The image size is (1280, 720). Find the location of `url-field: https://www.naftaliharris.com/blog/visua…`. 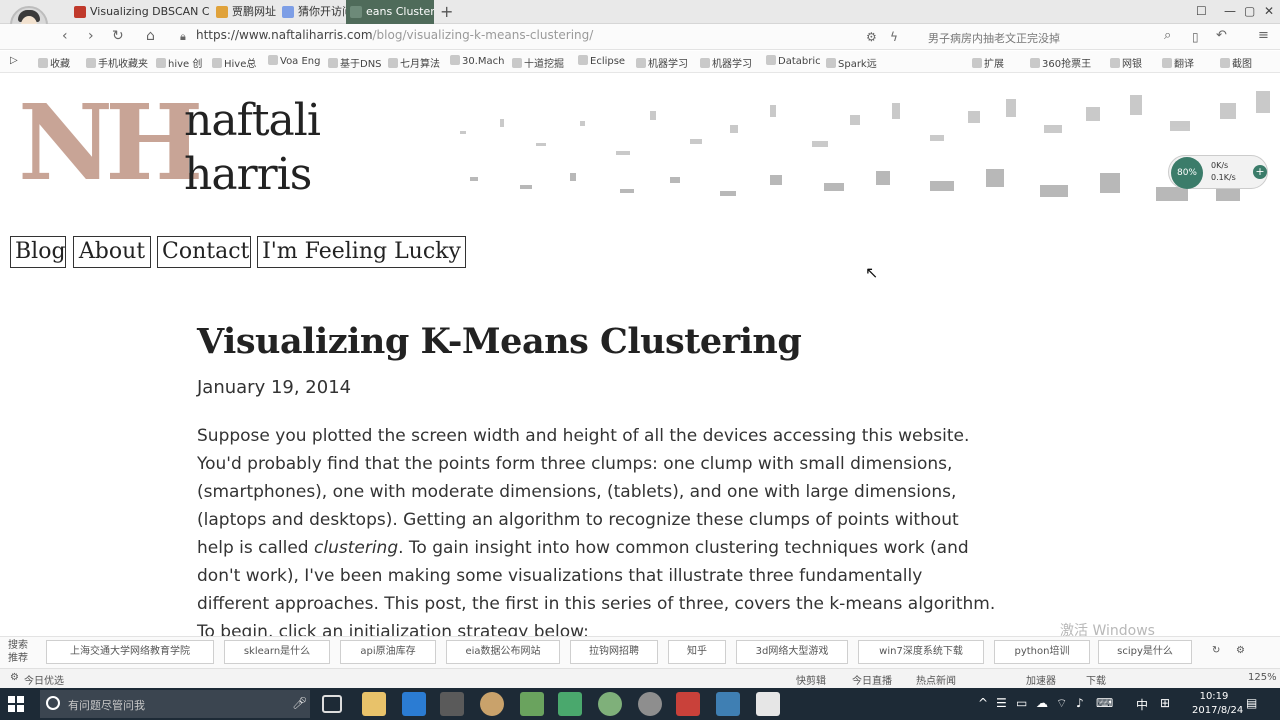

url-field: https://www.naftaliharris.com/blog/visua… is located at coordinates (394, 35).